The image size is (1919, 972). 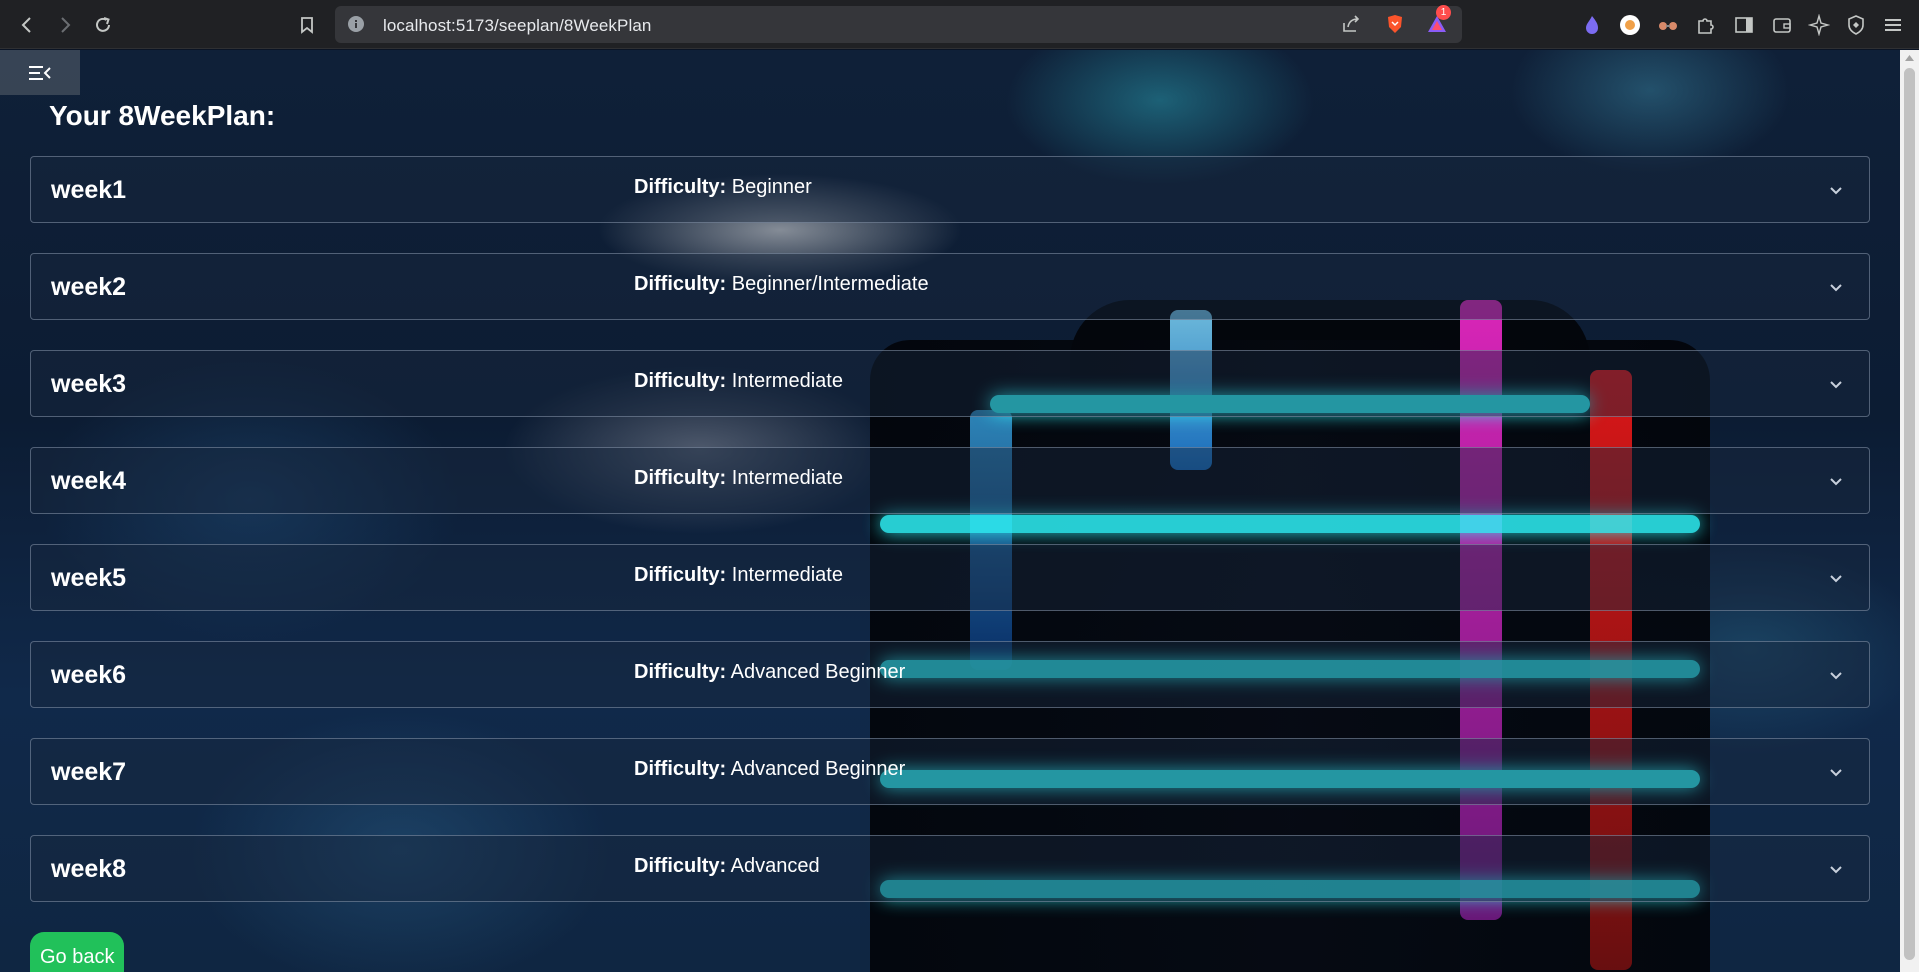 I want to click on week-difficulty: Difficulty: Advanced, so click(x=727, y=866).